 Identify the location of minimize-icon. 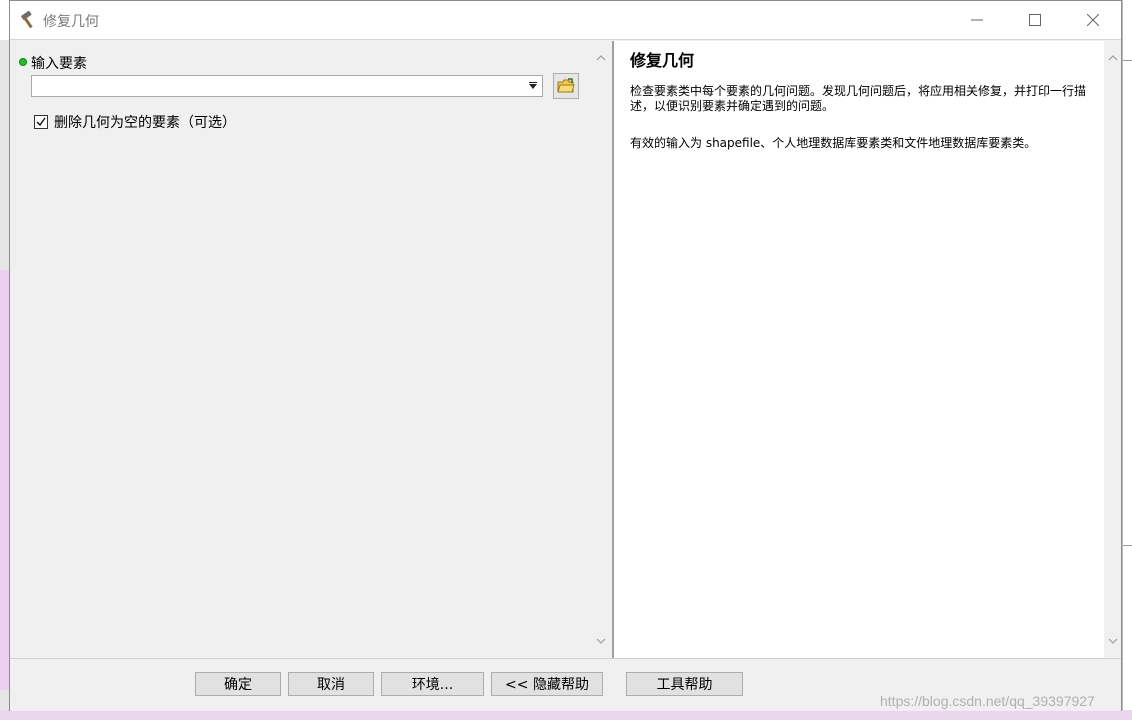
(977, 20).